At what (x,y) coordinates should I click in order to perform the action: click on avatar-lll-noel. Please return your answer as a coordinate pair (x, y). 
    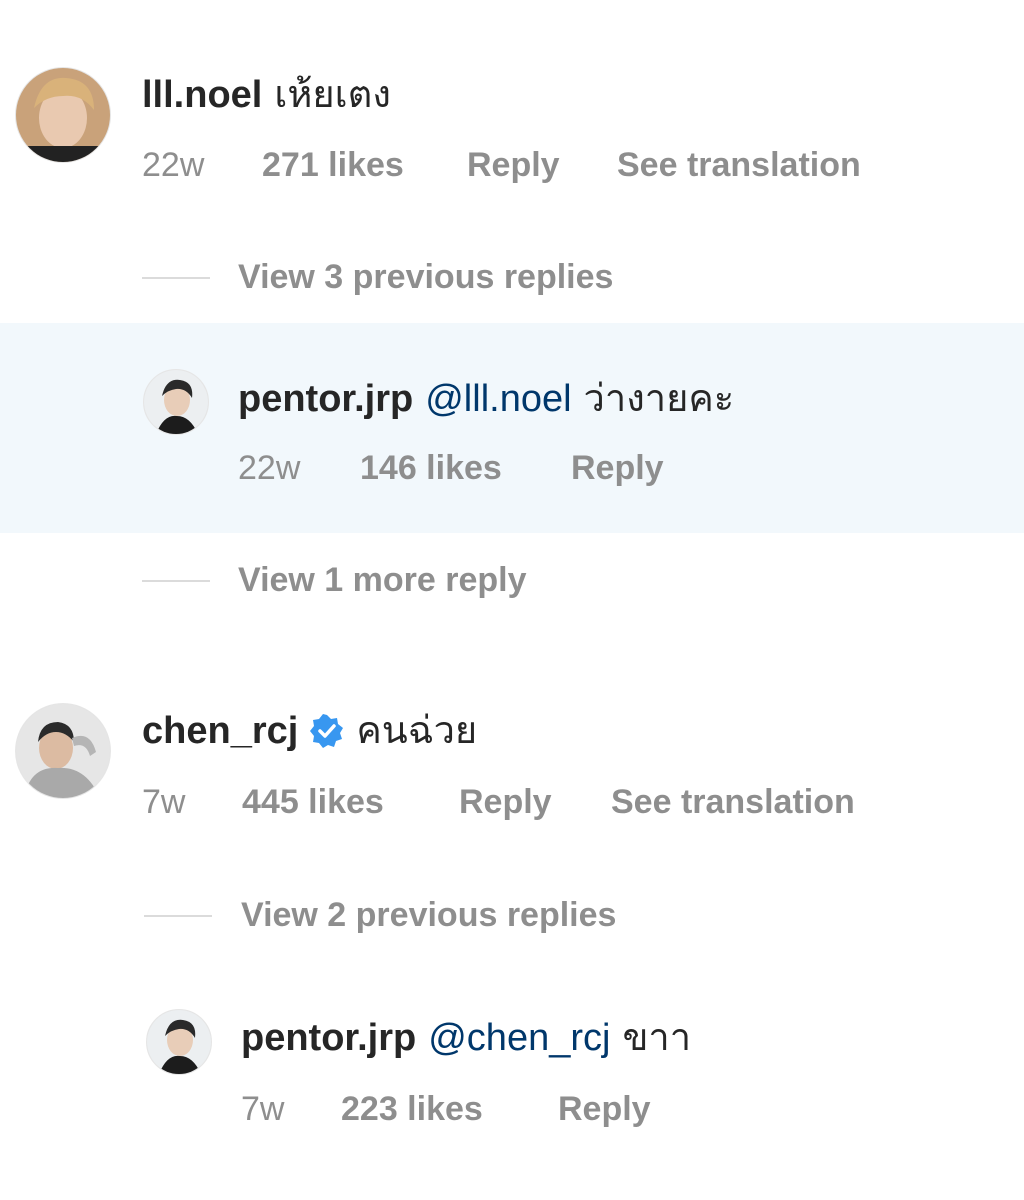
    Looking at the image, I should click on (63, 115).